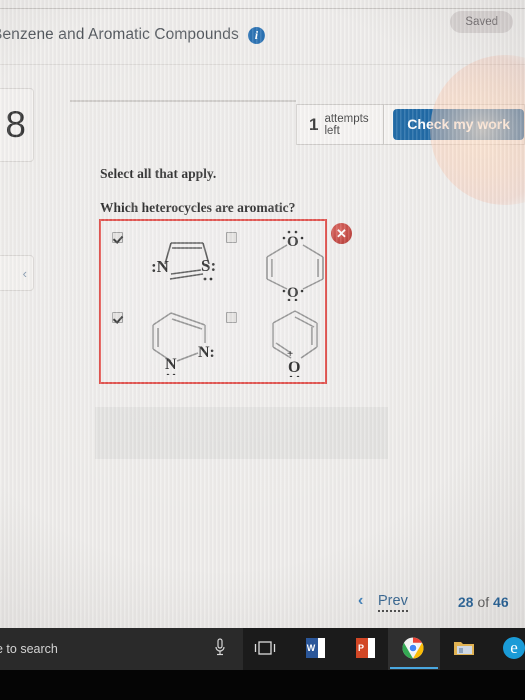 The height and width of the screenshot is (700, 525). Describe the element at coordinates (231, 237) in the screenshot. I see `checkbox-option-dioxine` at that location.